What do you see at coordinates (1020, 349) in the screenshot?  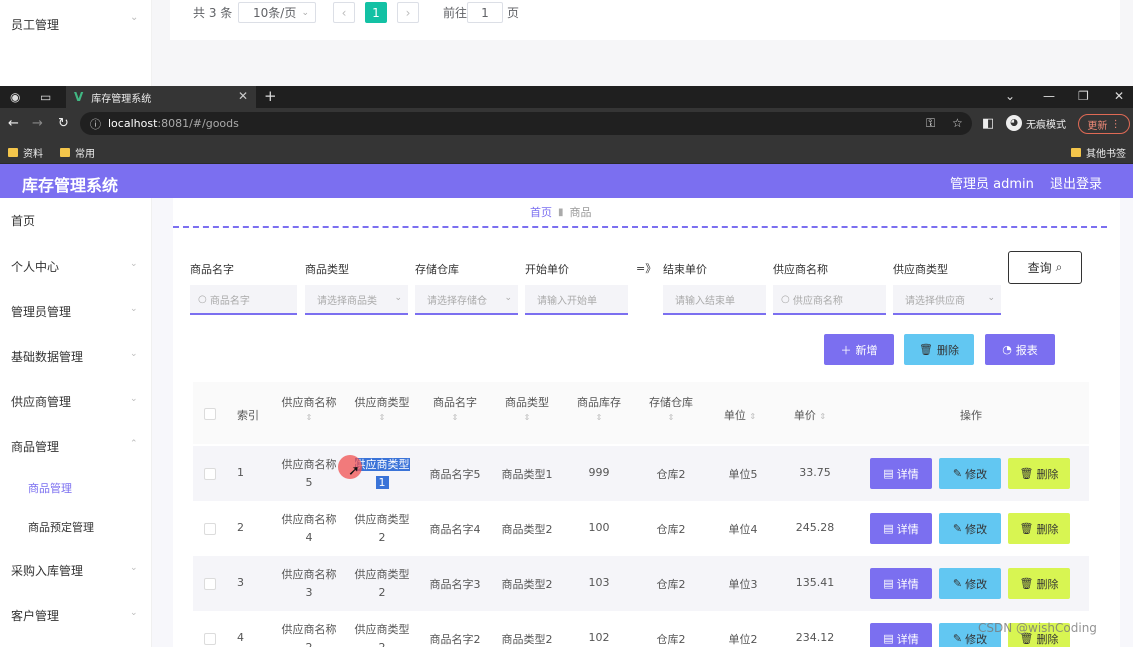 I see `report-button: ◔ 报表` at bounding box center [1020, 349].